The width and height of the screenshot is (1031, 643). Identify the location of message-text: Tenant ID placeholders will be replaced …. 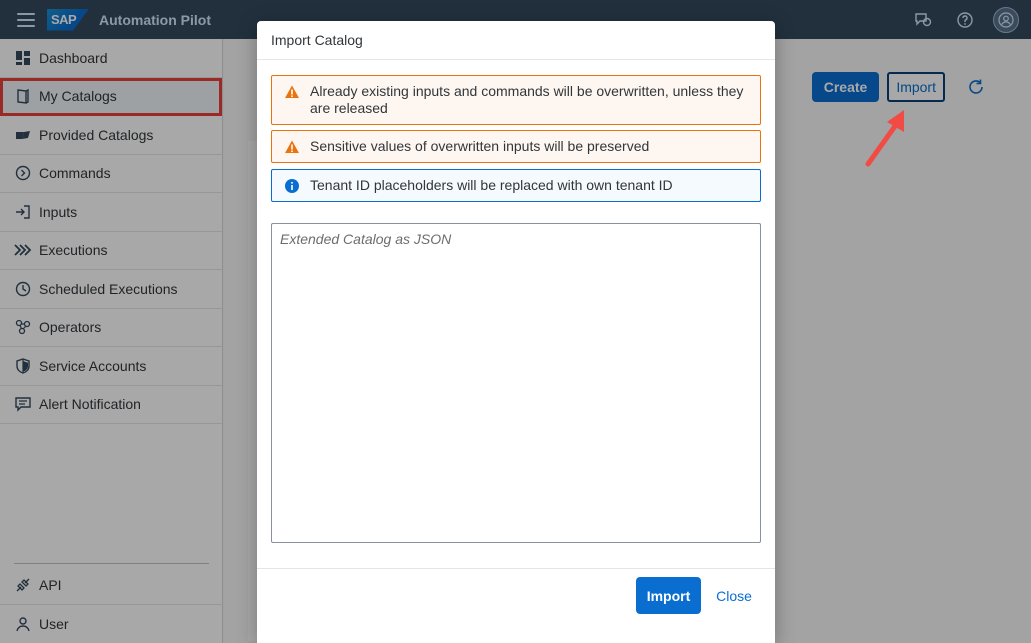
(491, 185).